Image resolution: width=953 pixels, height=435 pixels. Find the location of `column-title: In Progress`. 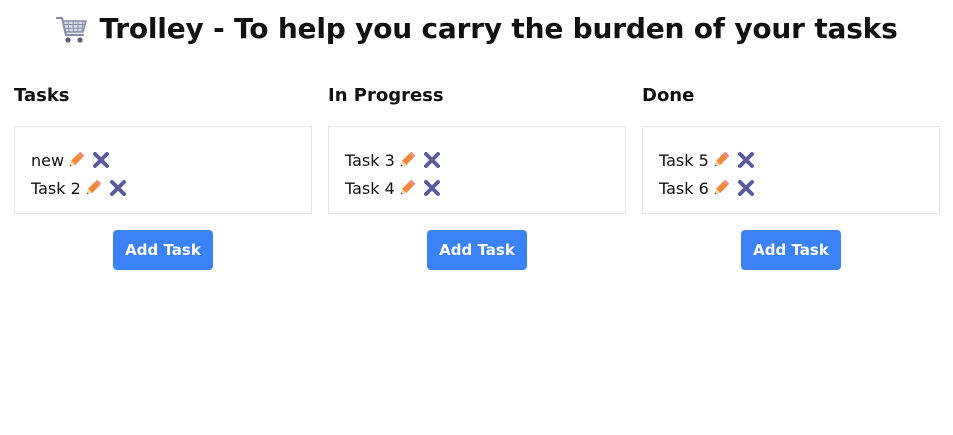

column-title: In Progress is located at coordinates (386, 95).